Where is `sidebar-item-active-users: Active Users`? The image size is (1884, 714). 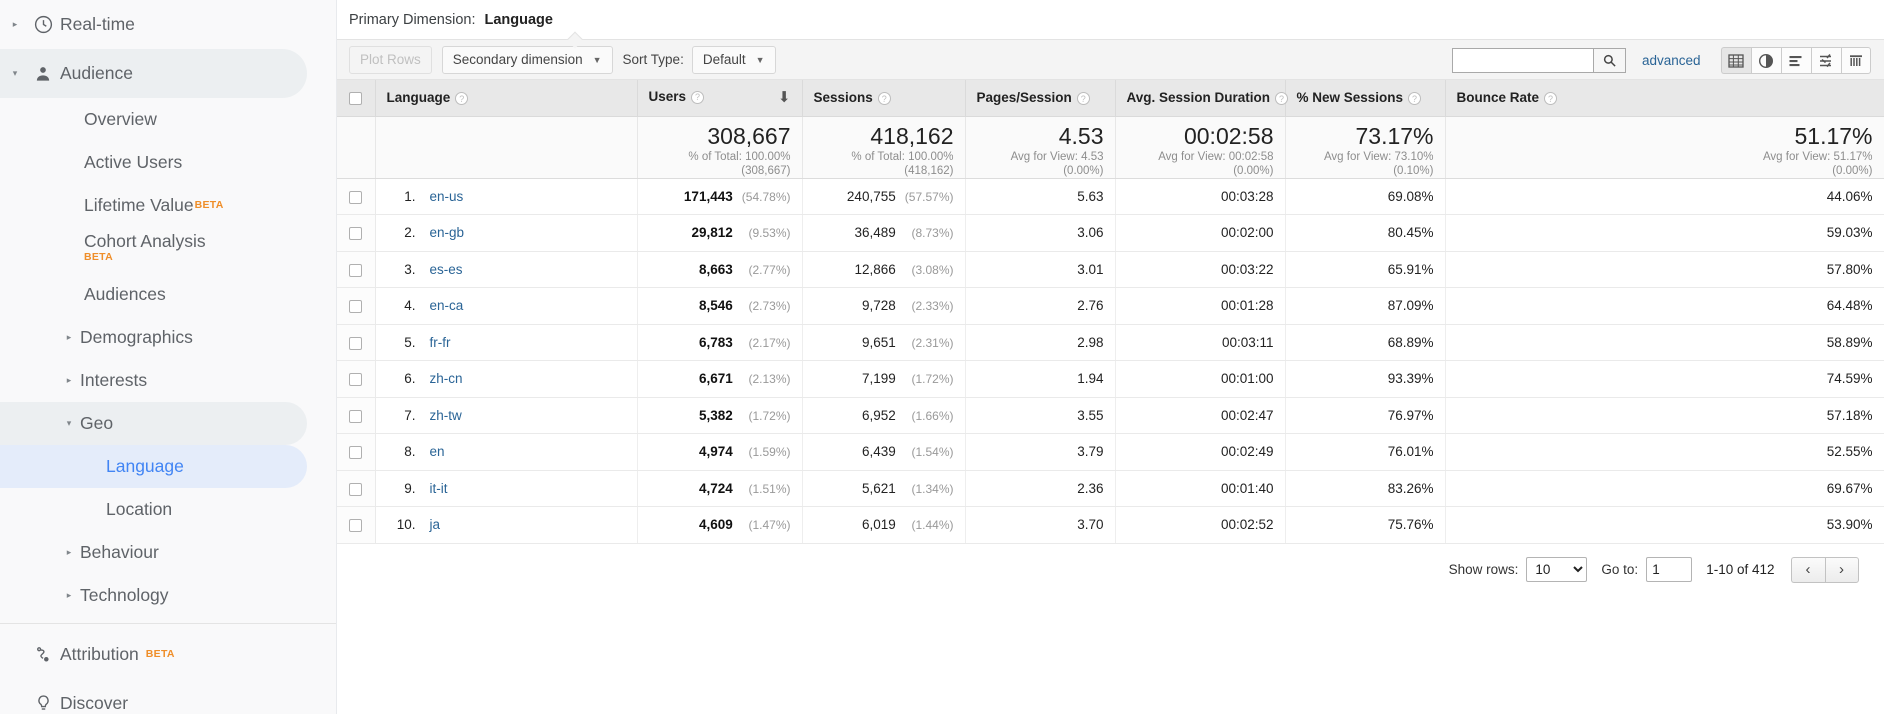
sidebar-item-active-users: Active Users is located at coordinates (168, 162).